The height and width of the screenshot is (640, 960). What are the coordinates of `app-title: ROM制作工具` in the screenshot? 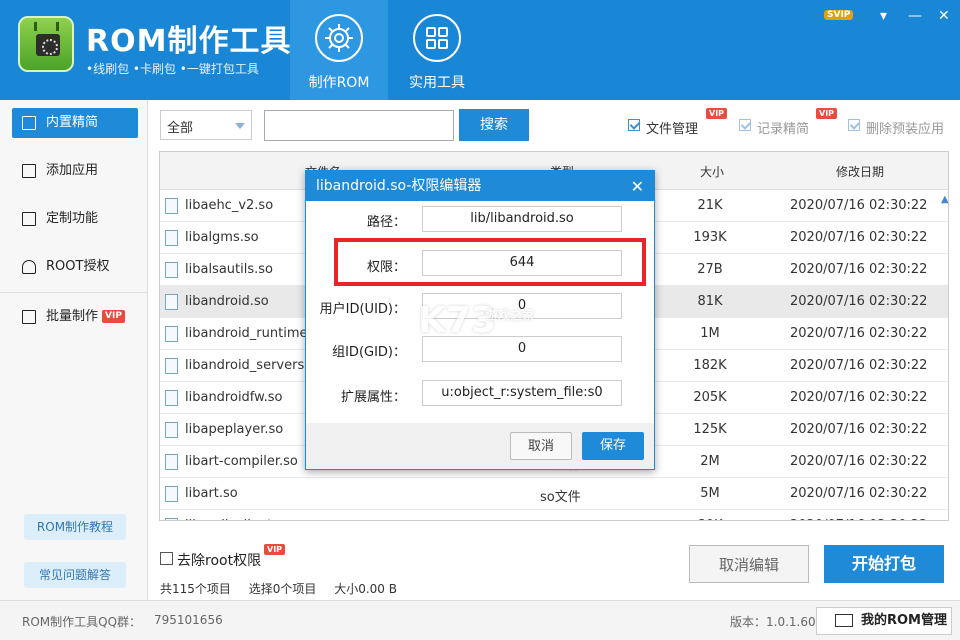 It's located at (189, 41).